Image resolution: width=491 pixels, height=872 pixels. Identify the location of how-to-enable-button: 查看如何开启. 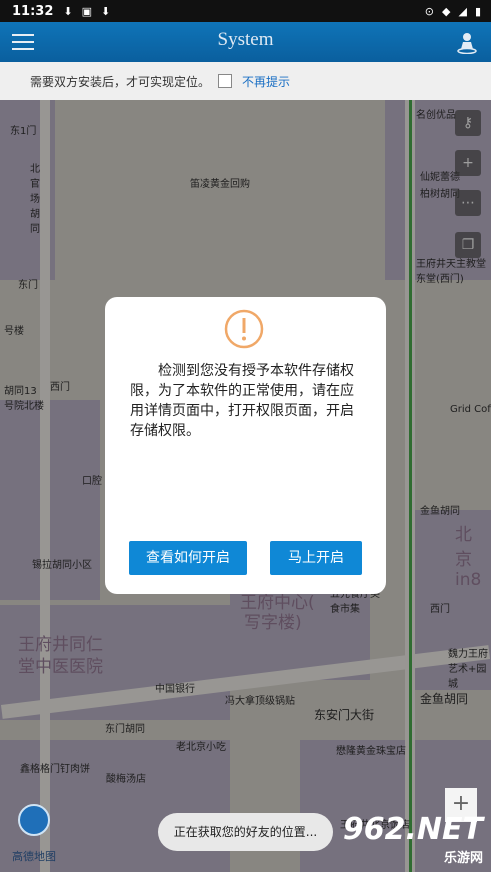
(188, 558).